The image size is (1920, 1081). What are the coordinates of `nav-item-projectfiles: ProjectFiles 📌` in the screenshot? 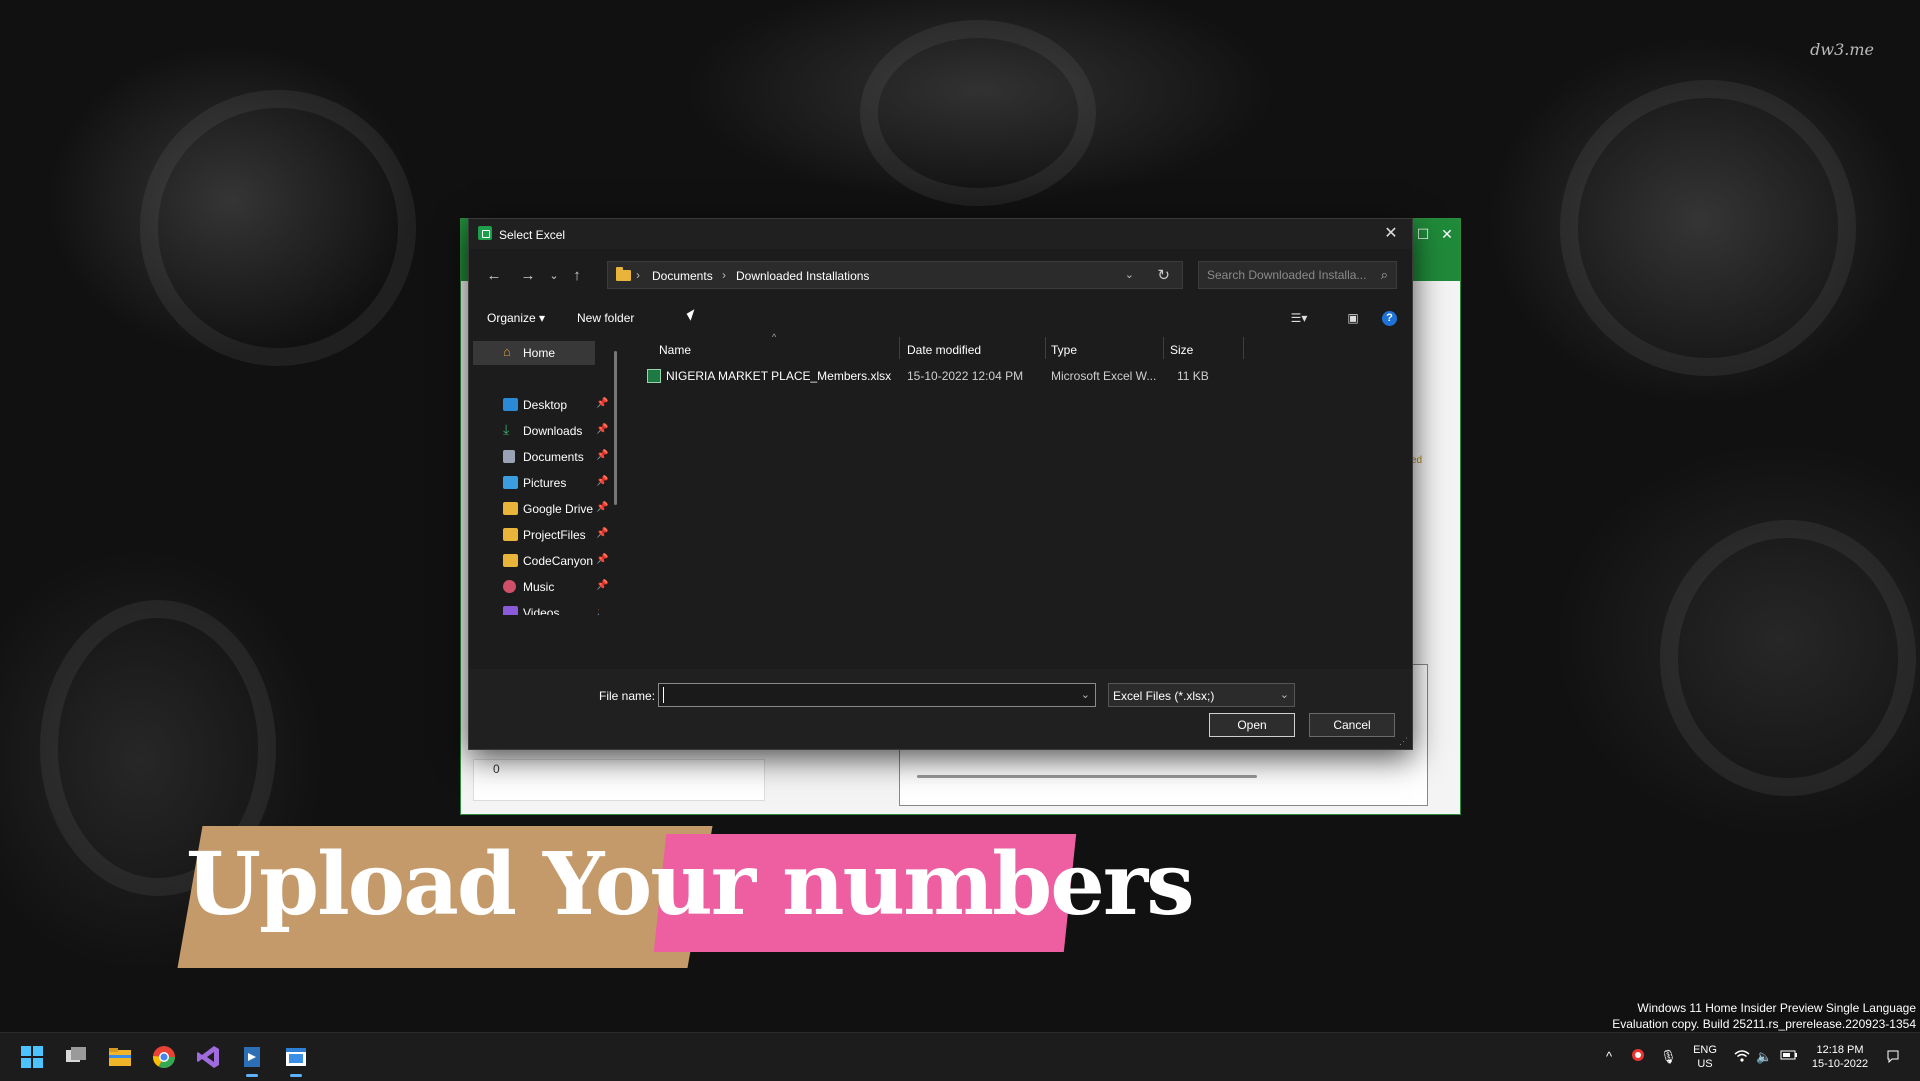 It's located at (538, 535).